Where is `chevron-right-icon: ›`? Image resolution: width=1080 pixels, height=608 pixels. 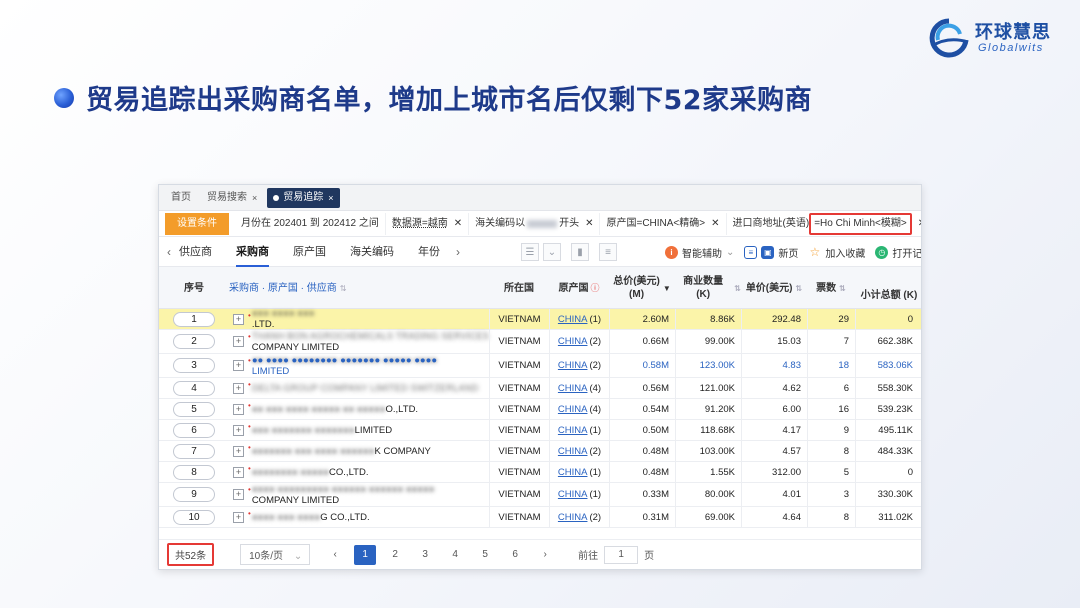 chevron-right-icon: › is located at coordinates (458, 252).